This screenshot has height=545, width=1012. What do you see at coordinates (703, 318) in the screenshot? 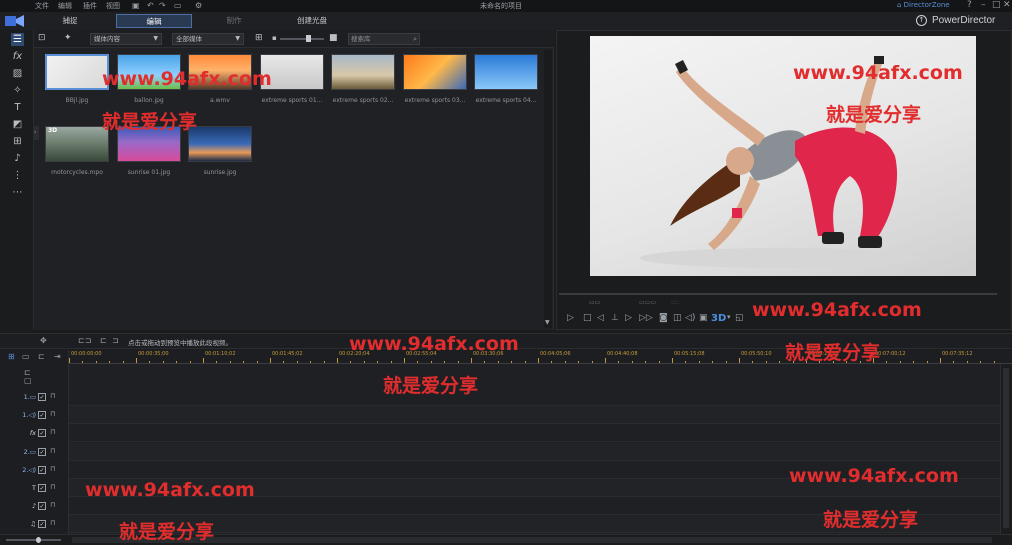
I see `fullscreen-icon: ▣` at bounding box center [703, 318].